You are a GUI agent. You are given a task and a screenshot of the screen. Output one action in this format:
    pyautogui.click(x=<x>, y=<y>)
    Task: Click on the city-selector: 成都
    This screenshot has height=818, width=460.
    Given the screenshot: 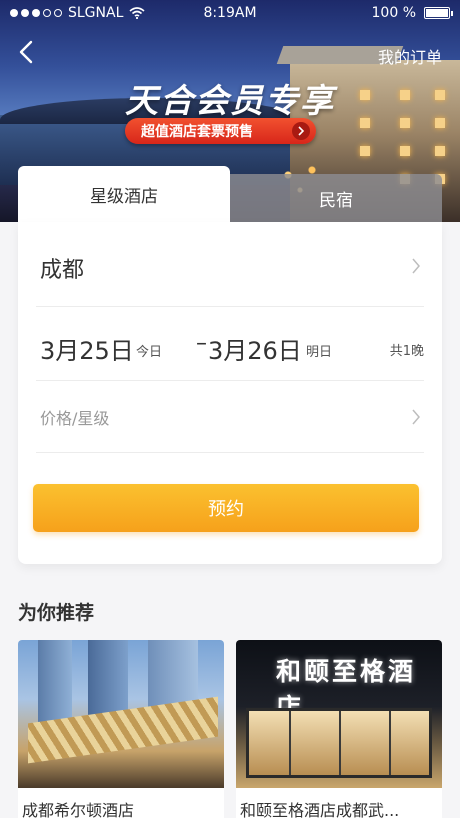 What is the action you would take?
    pyautogui.click(x=230, y=264)
    